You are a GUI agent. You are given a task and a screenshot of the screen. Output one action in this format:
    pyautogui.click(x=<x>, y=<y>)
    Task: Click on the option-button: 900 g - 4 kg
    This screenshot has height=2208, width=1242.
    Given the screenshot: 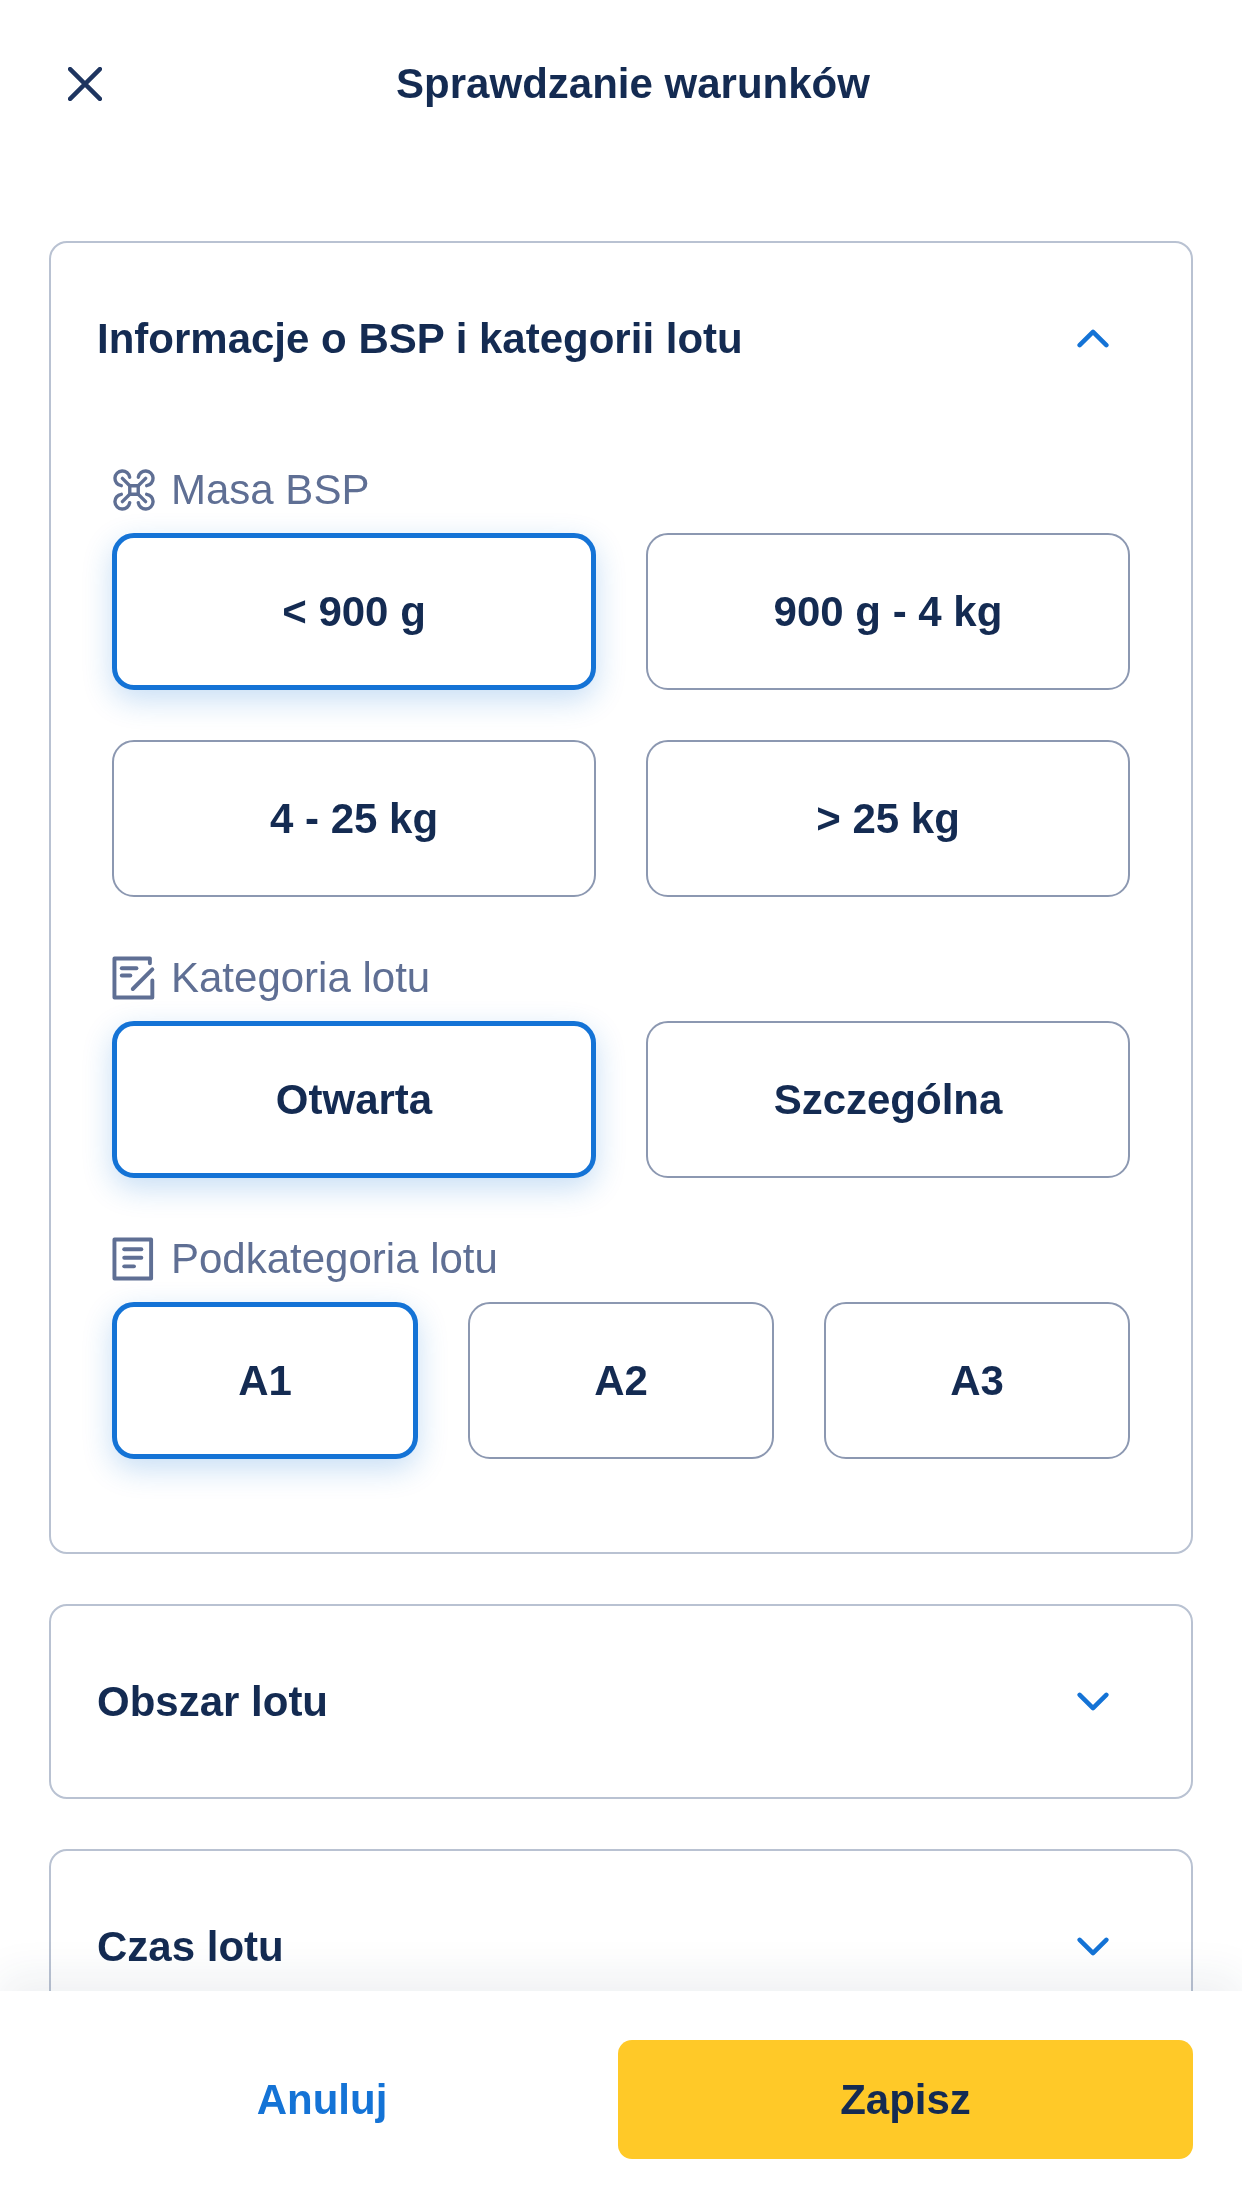 What is the action you would take?
    pyautogui.click(x=888, y=611)
    